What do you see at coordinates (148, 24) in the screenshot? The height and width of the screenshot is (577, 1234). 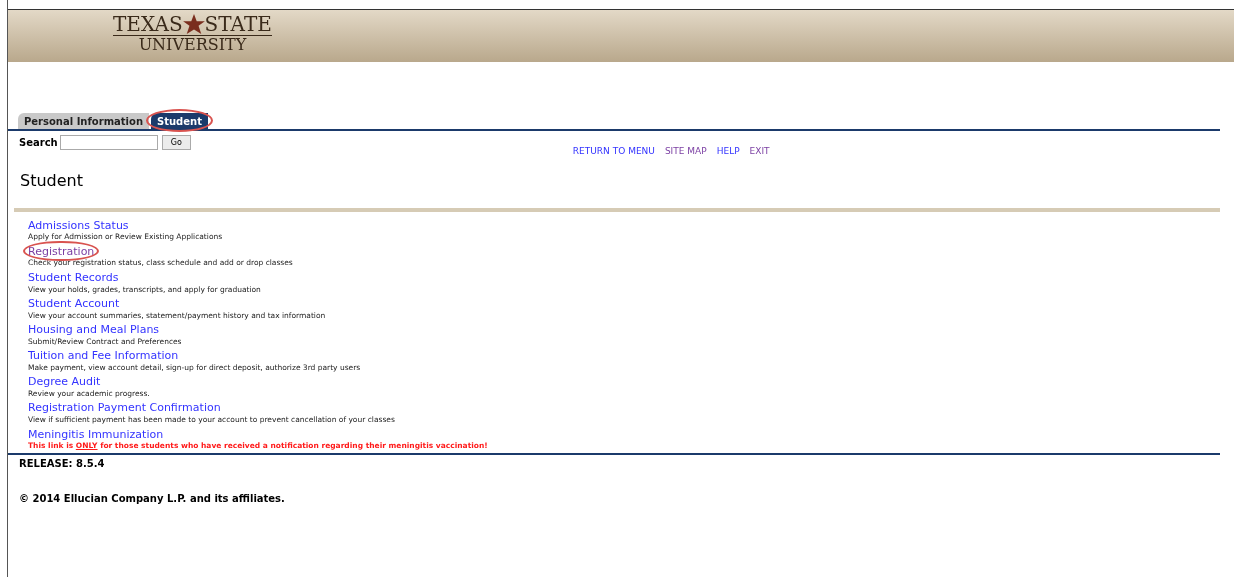 I see `logo-text: TEXAS` at bounding box center [148, 24].